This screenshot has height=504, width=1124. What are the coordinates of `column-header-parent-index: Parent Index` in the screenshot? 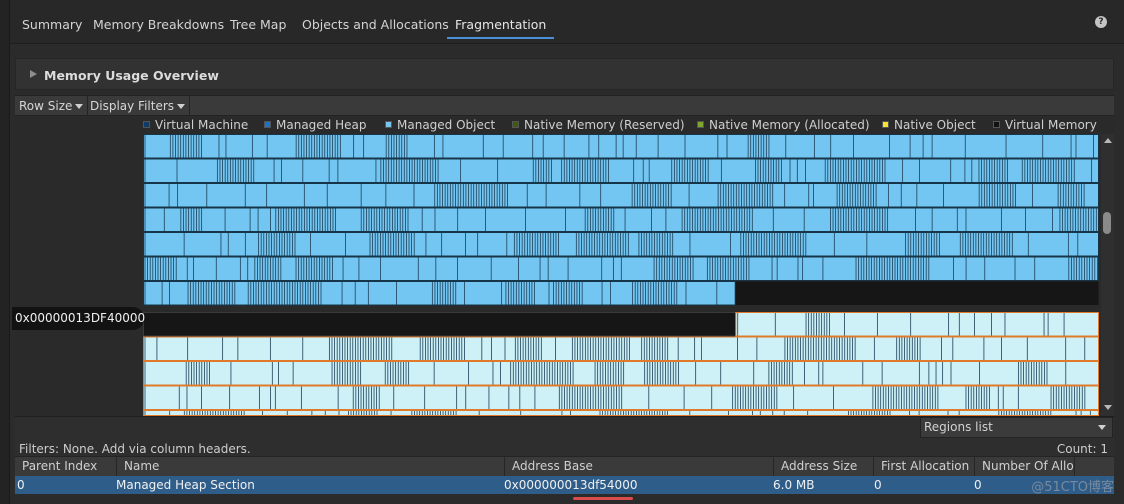 It's located at (66, 466).